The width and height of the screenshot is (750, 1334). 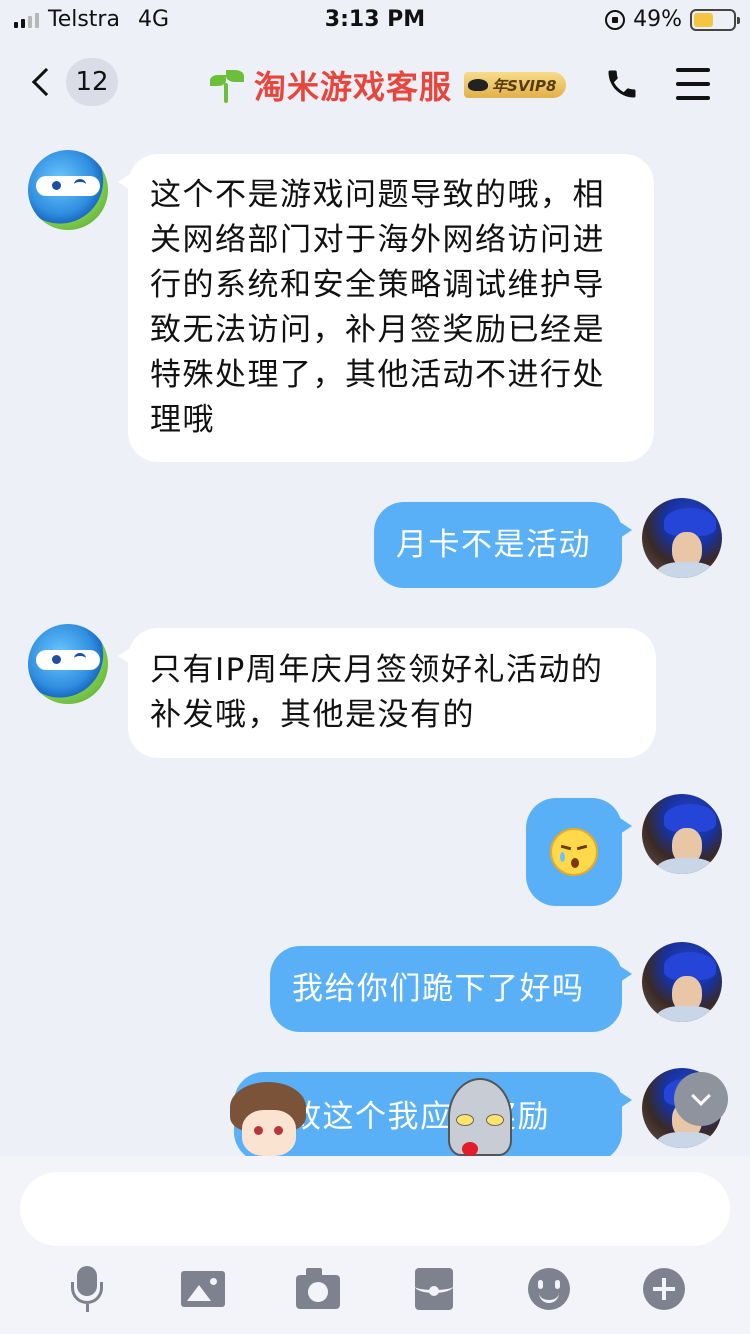 What do you see at coordinates (318, 1289) in the screenshot?
I see `camera-icon` at bounding box center [318, 1289].